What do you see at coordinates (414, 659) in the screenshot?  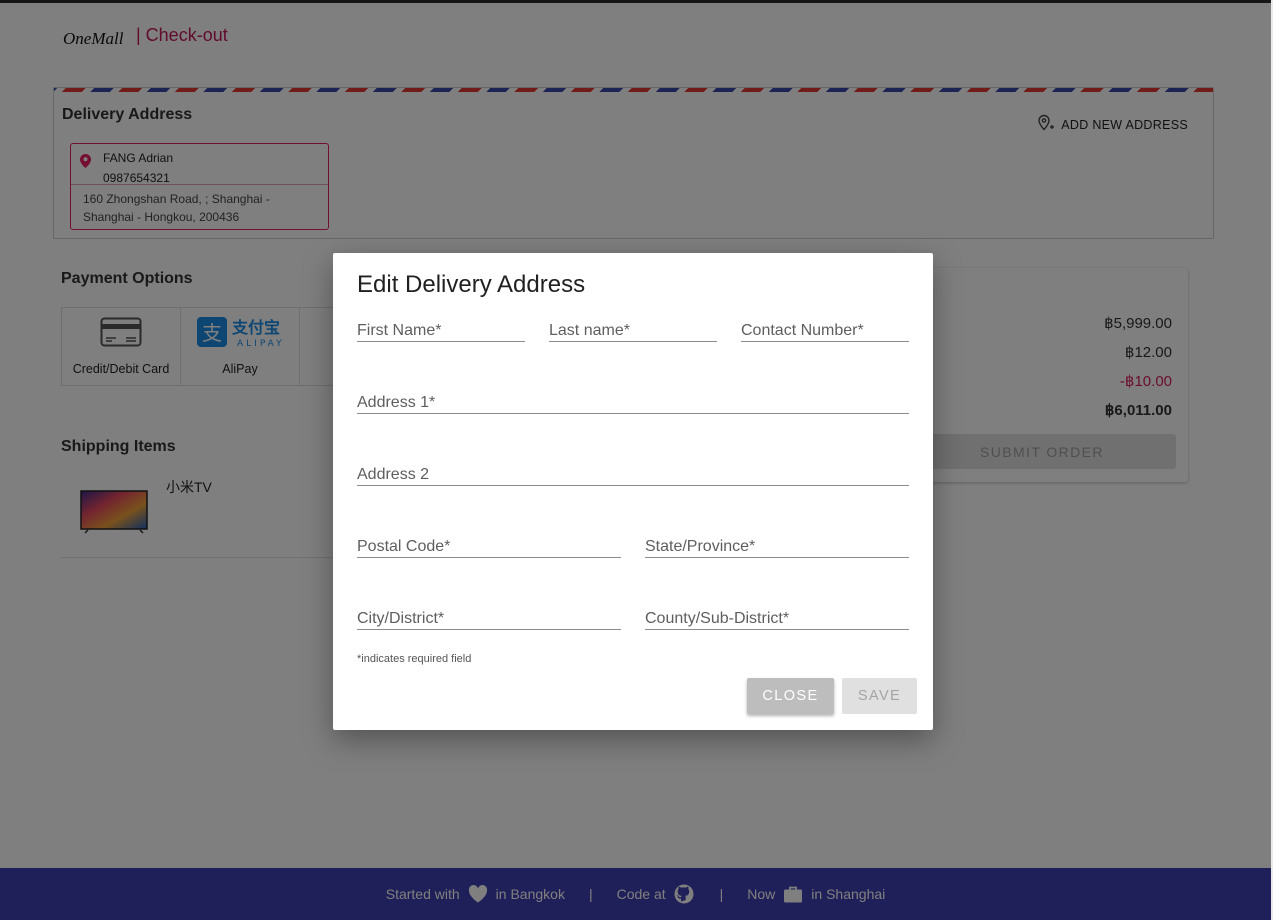 I see `required-field-note: *indicates required field` at bounding box center [414, 659].